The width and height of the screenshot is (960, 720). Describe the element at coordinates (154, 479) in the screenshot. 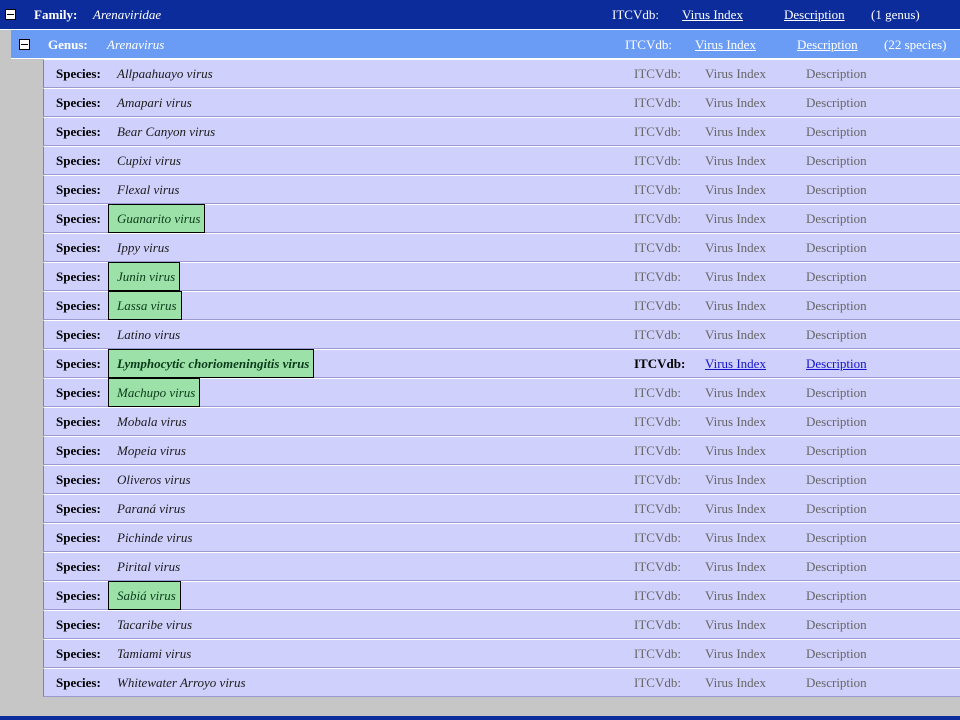

I see `species-name: Oliveros virus` at that location.